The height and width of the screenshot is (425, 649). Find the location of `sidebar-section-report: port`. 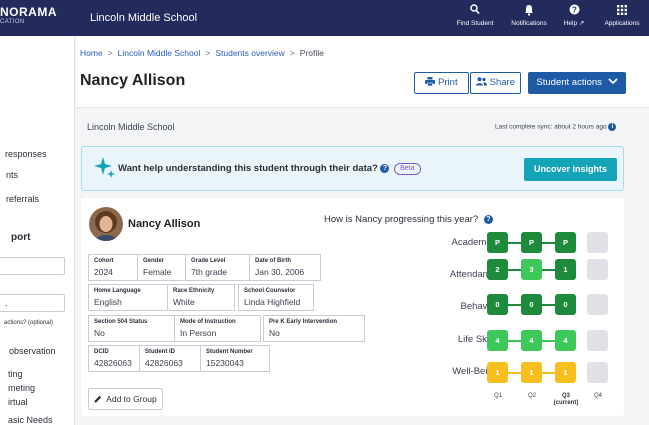

sidebar-section-report: port is located at coordinates (21, 237).